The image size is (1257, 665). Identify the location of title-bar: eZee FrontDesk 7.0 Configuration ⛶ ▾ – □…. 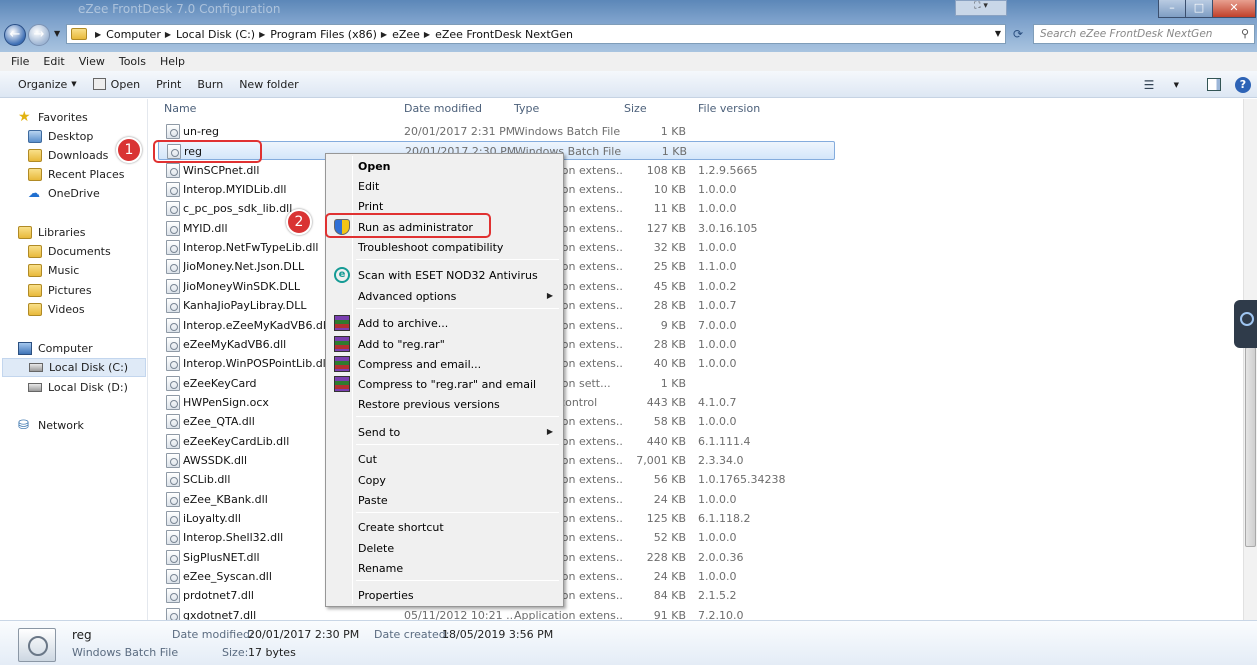
(628, 26).